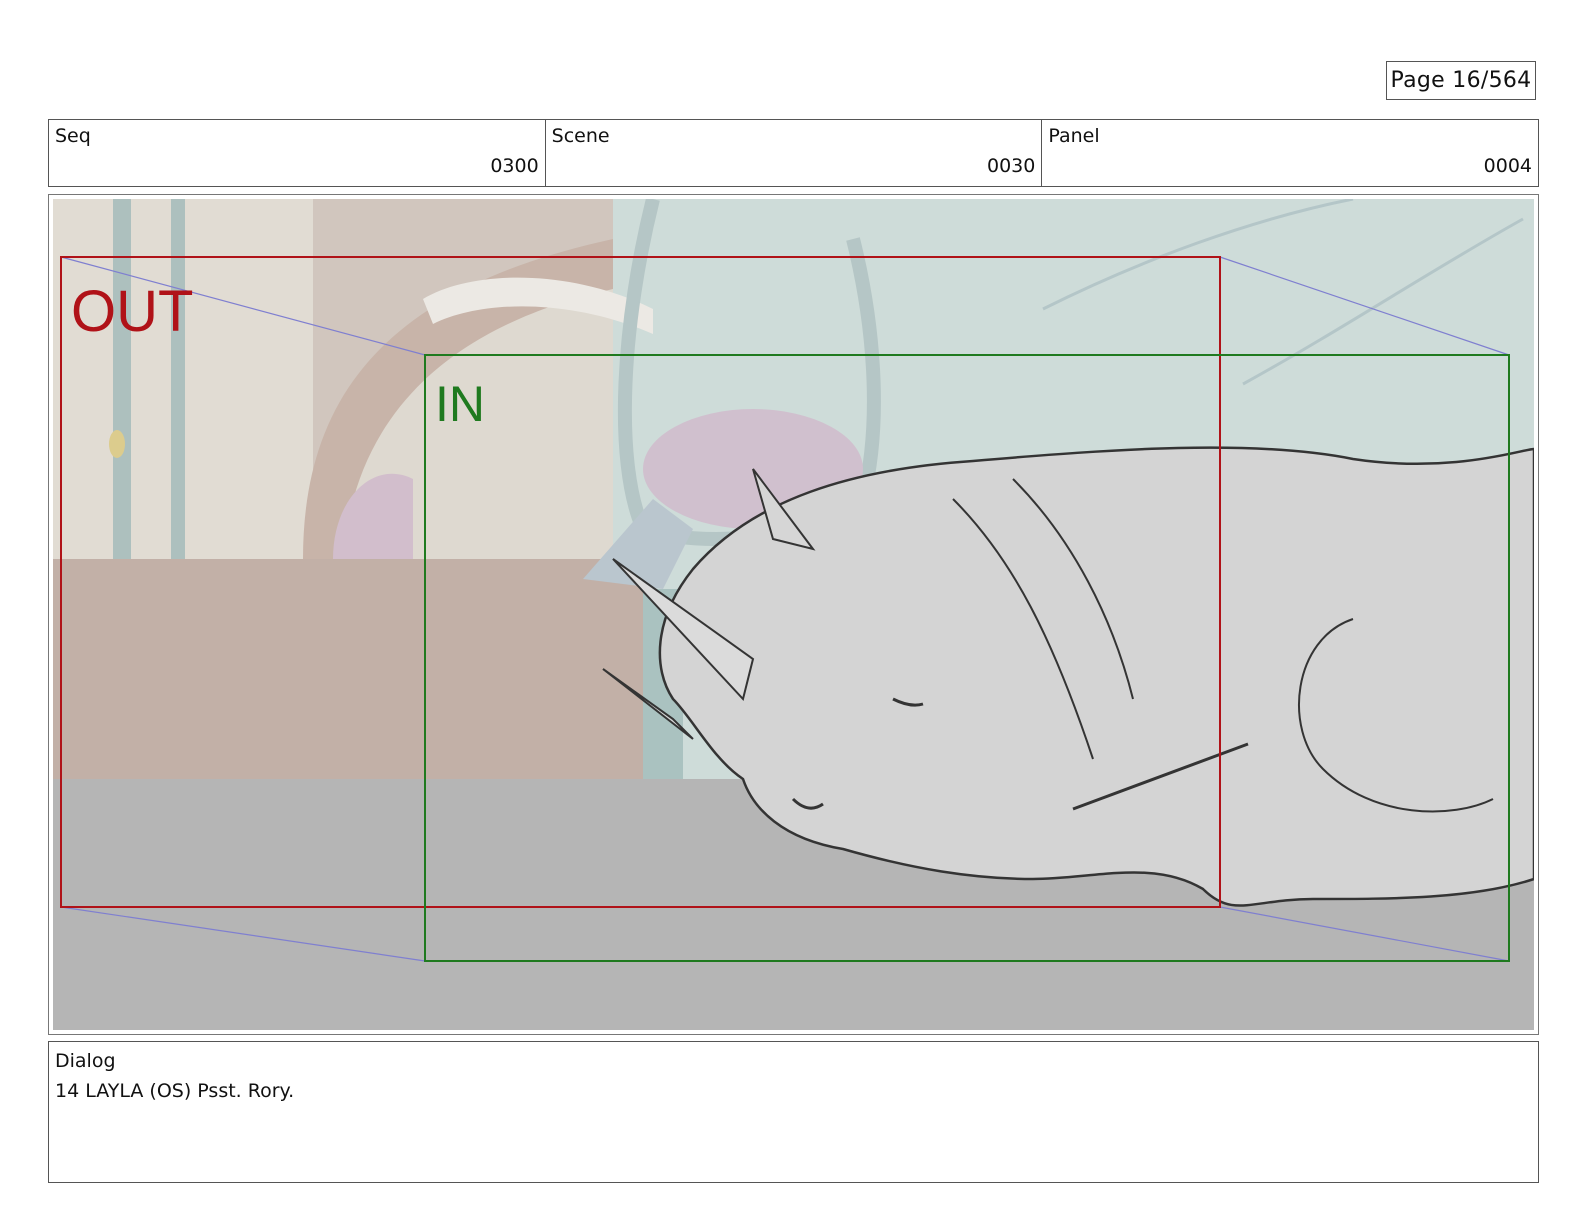 This screenshot has height=1224, width=1584. What do you see at coordinates (1011, 166) in the screenshot?
I see `scene-value: 0030` at bounding box center [1011, 166].